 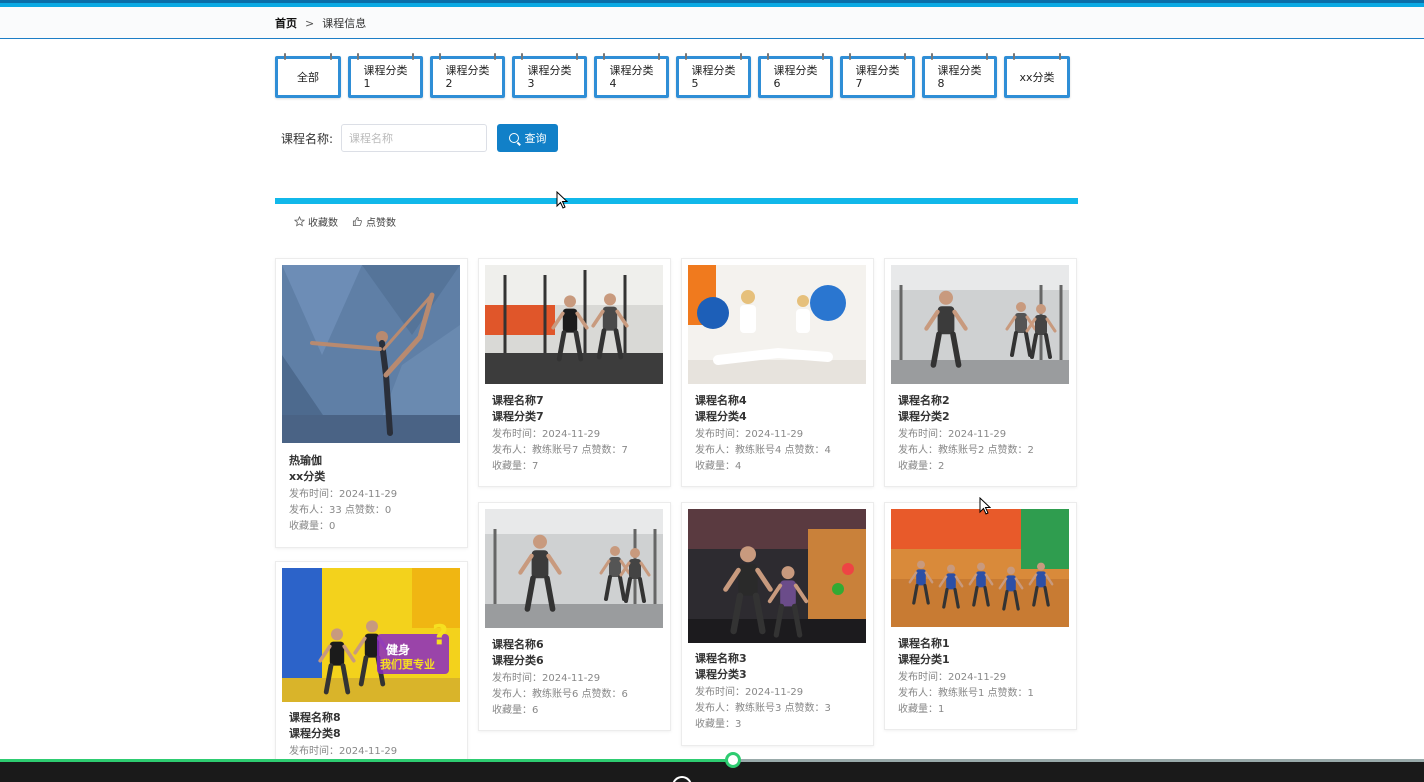 I want to click on course-name: 课程名称3, so click(x=781, y=659).